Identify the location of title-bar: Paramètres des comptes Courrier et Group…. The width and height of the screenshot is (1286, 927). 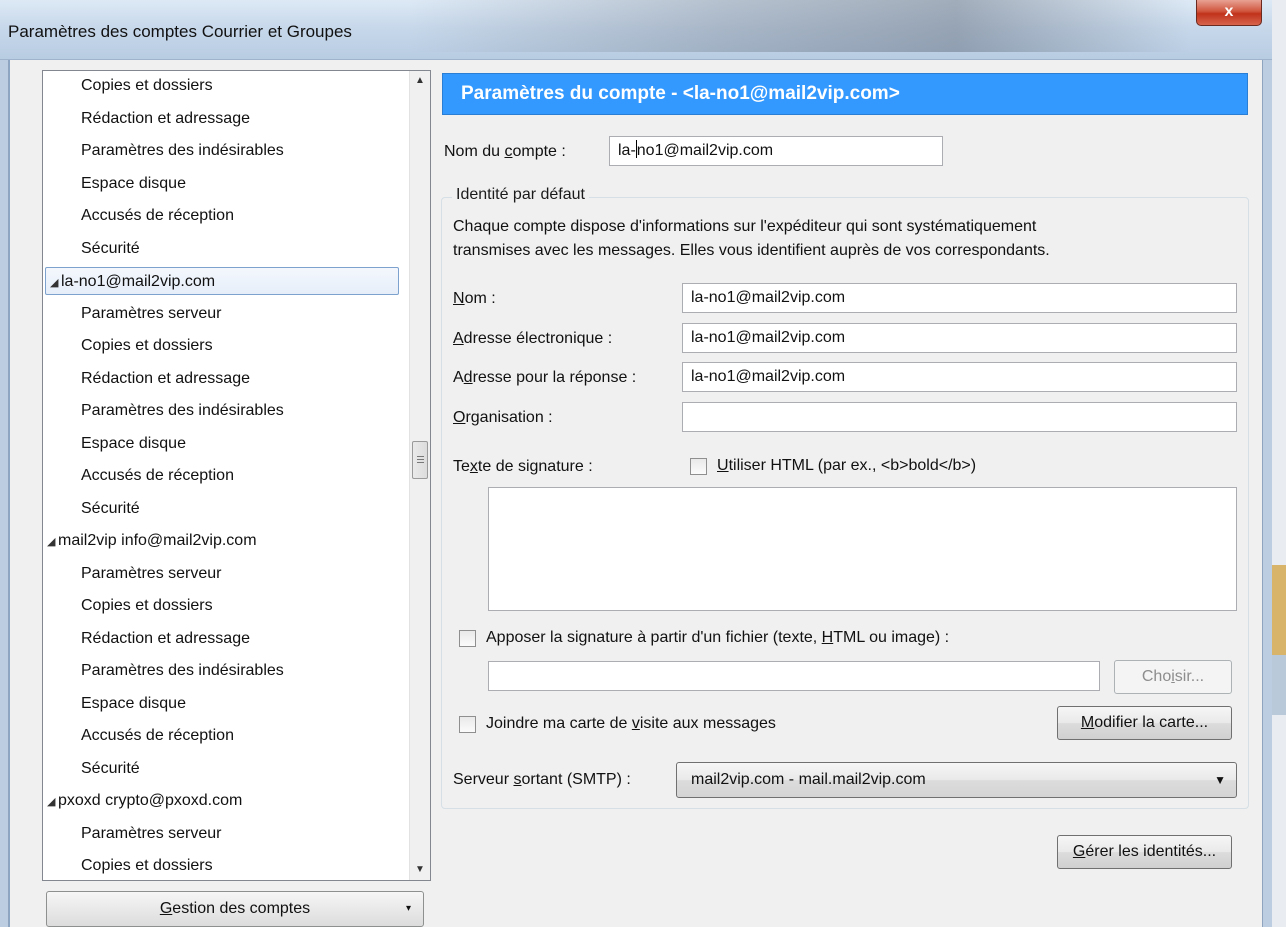
(636, 30).